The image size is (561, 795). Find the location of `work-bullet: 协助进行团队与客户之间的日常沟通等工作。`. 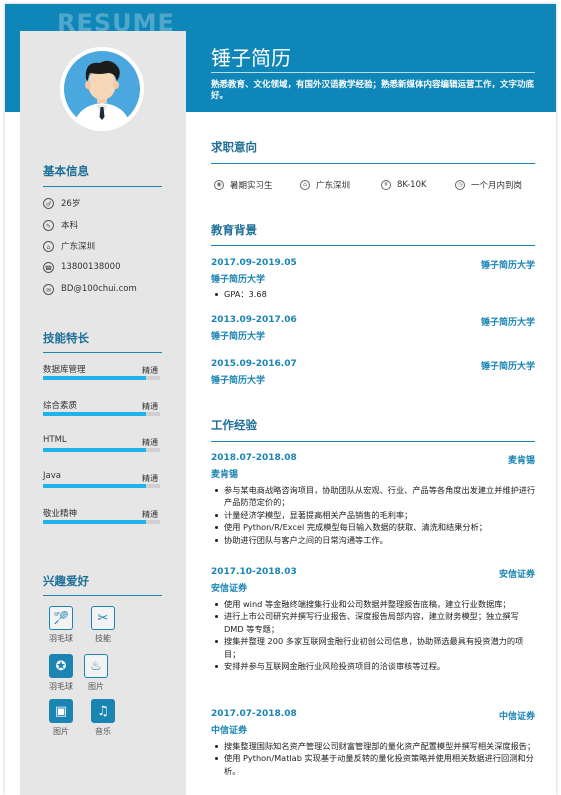

work-bullet: 协助进行团队与客户之间的日常沟通等工作。 is located at coordinates (376, 540).